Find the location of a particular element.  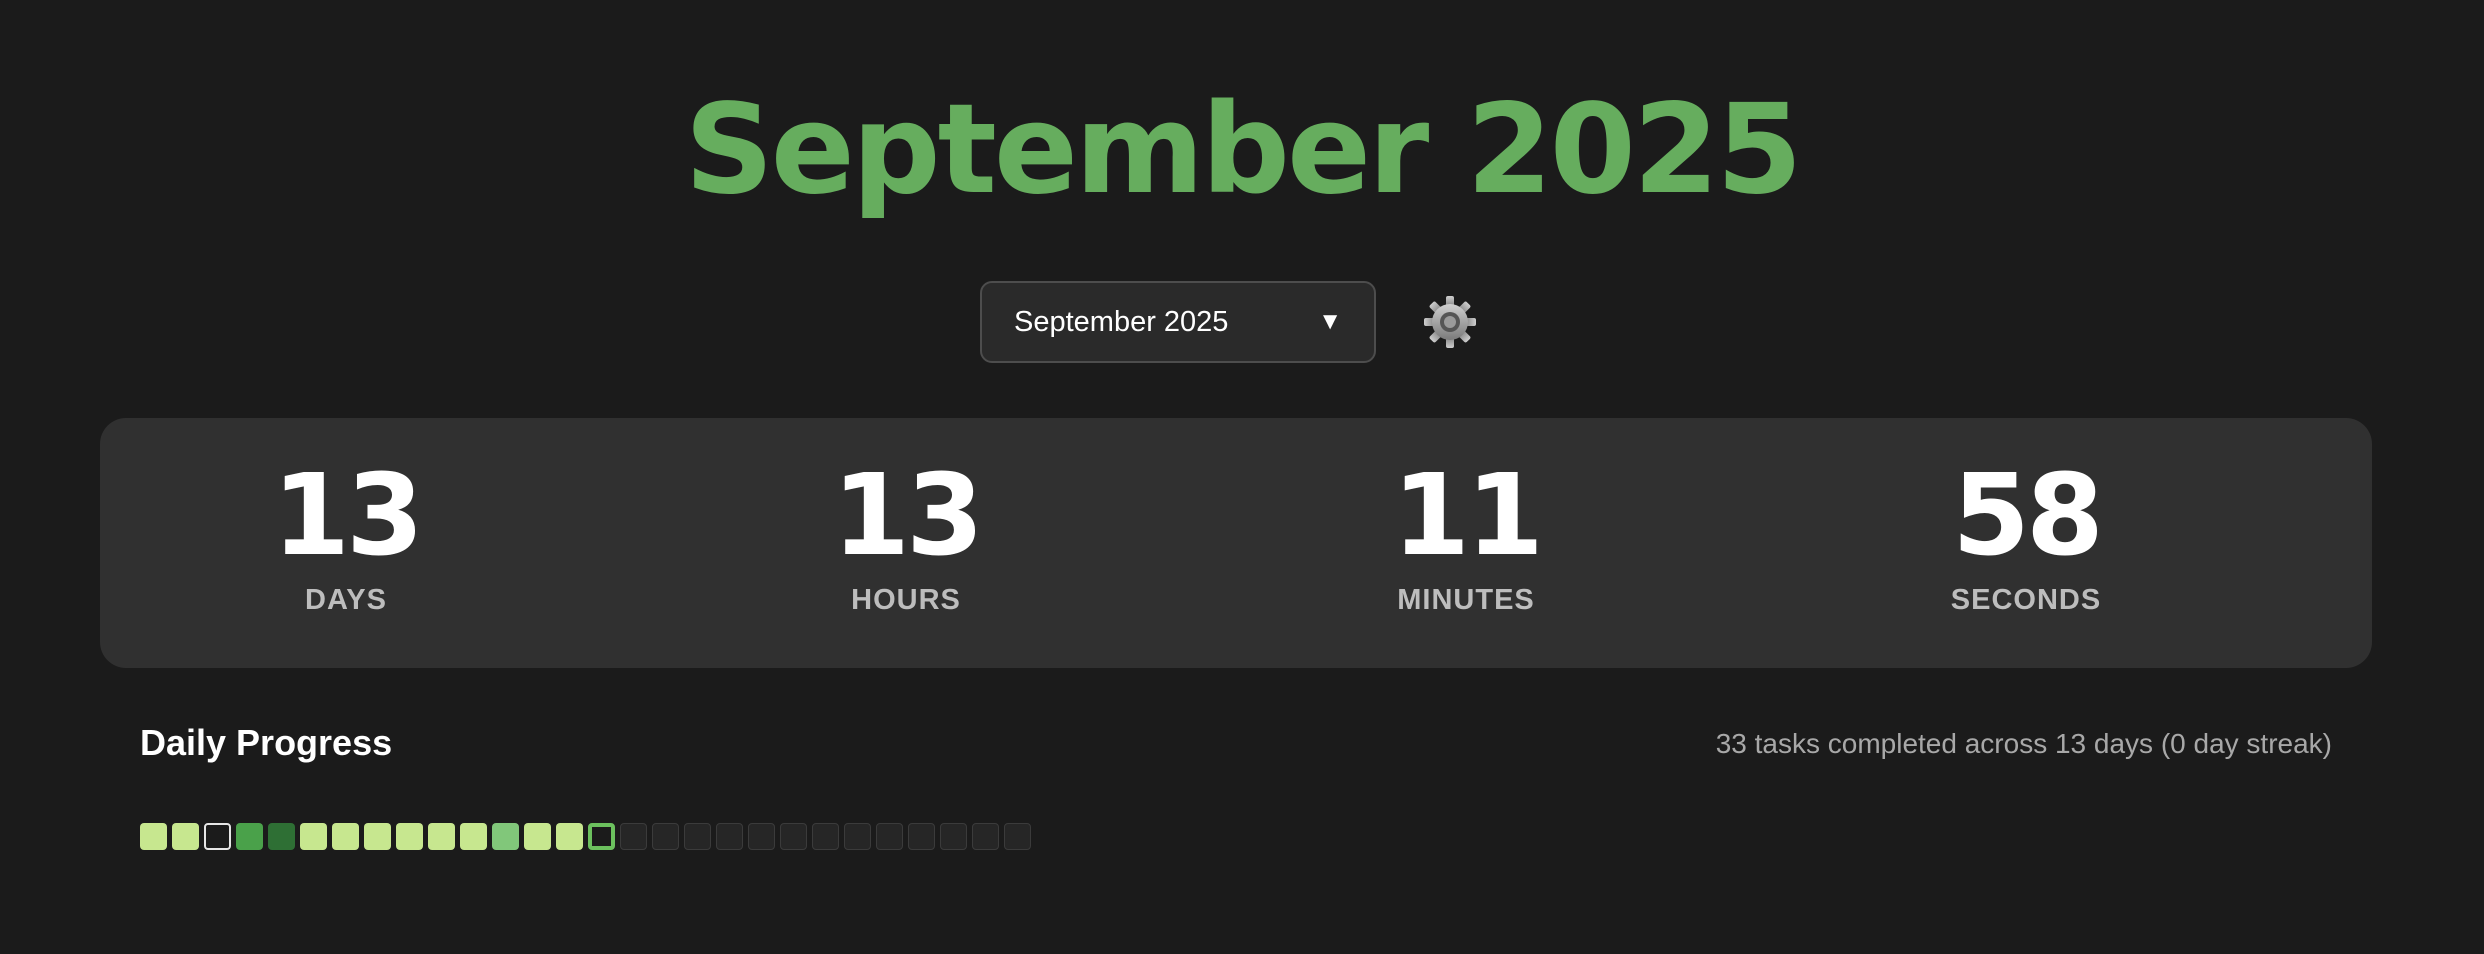

gear-icon is located at coordinates (1450, 322).